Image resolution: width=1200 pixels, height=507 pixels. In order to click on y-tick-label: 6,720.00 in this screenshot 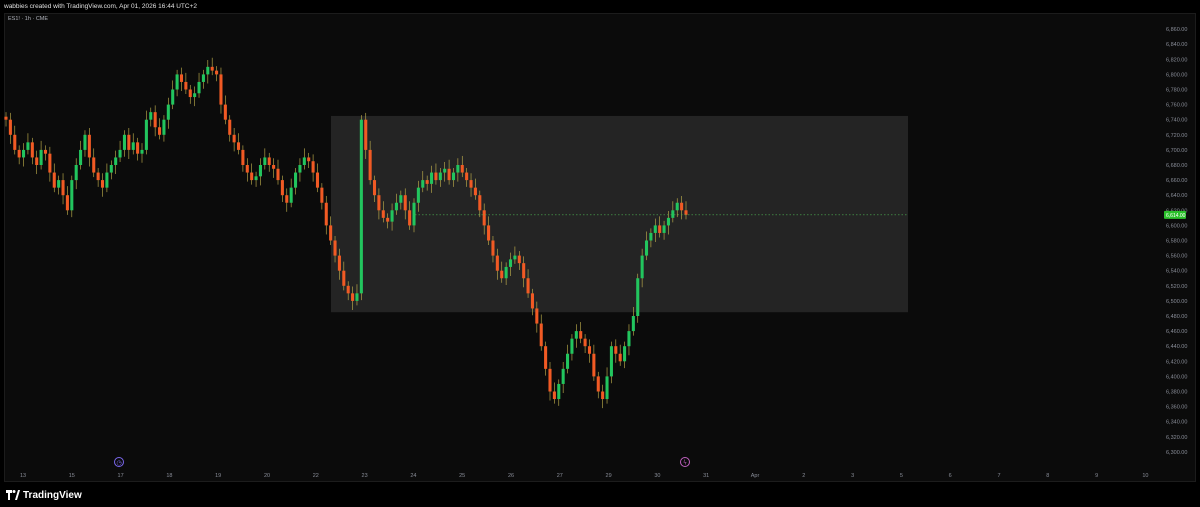, I will do `click(1176, 136)`.